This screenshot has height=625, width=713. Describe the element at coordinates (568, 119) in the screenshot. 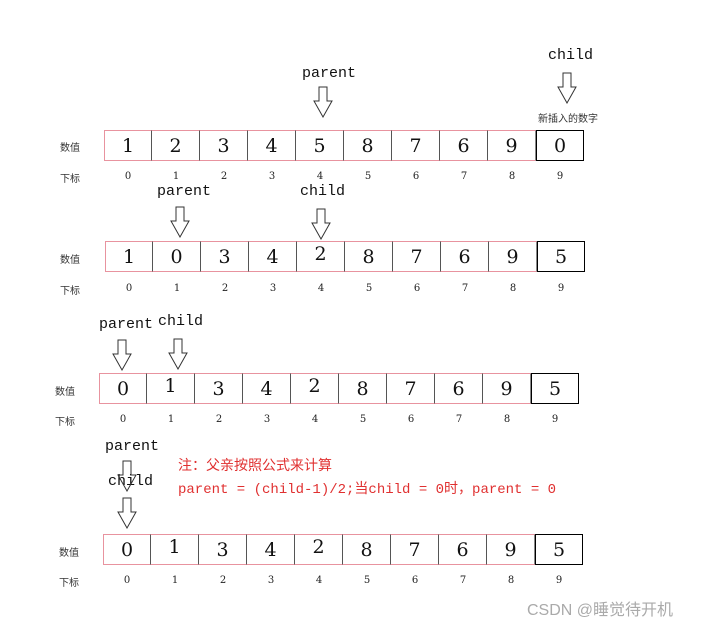

I see `new-item-label: 新插入的数字` at that location.